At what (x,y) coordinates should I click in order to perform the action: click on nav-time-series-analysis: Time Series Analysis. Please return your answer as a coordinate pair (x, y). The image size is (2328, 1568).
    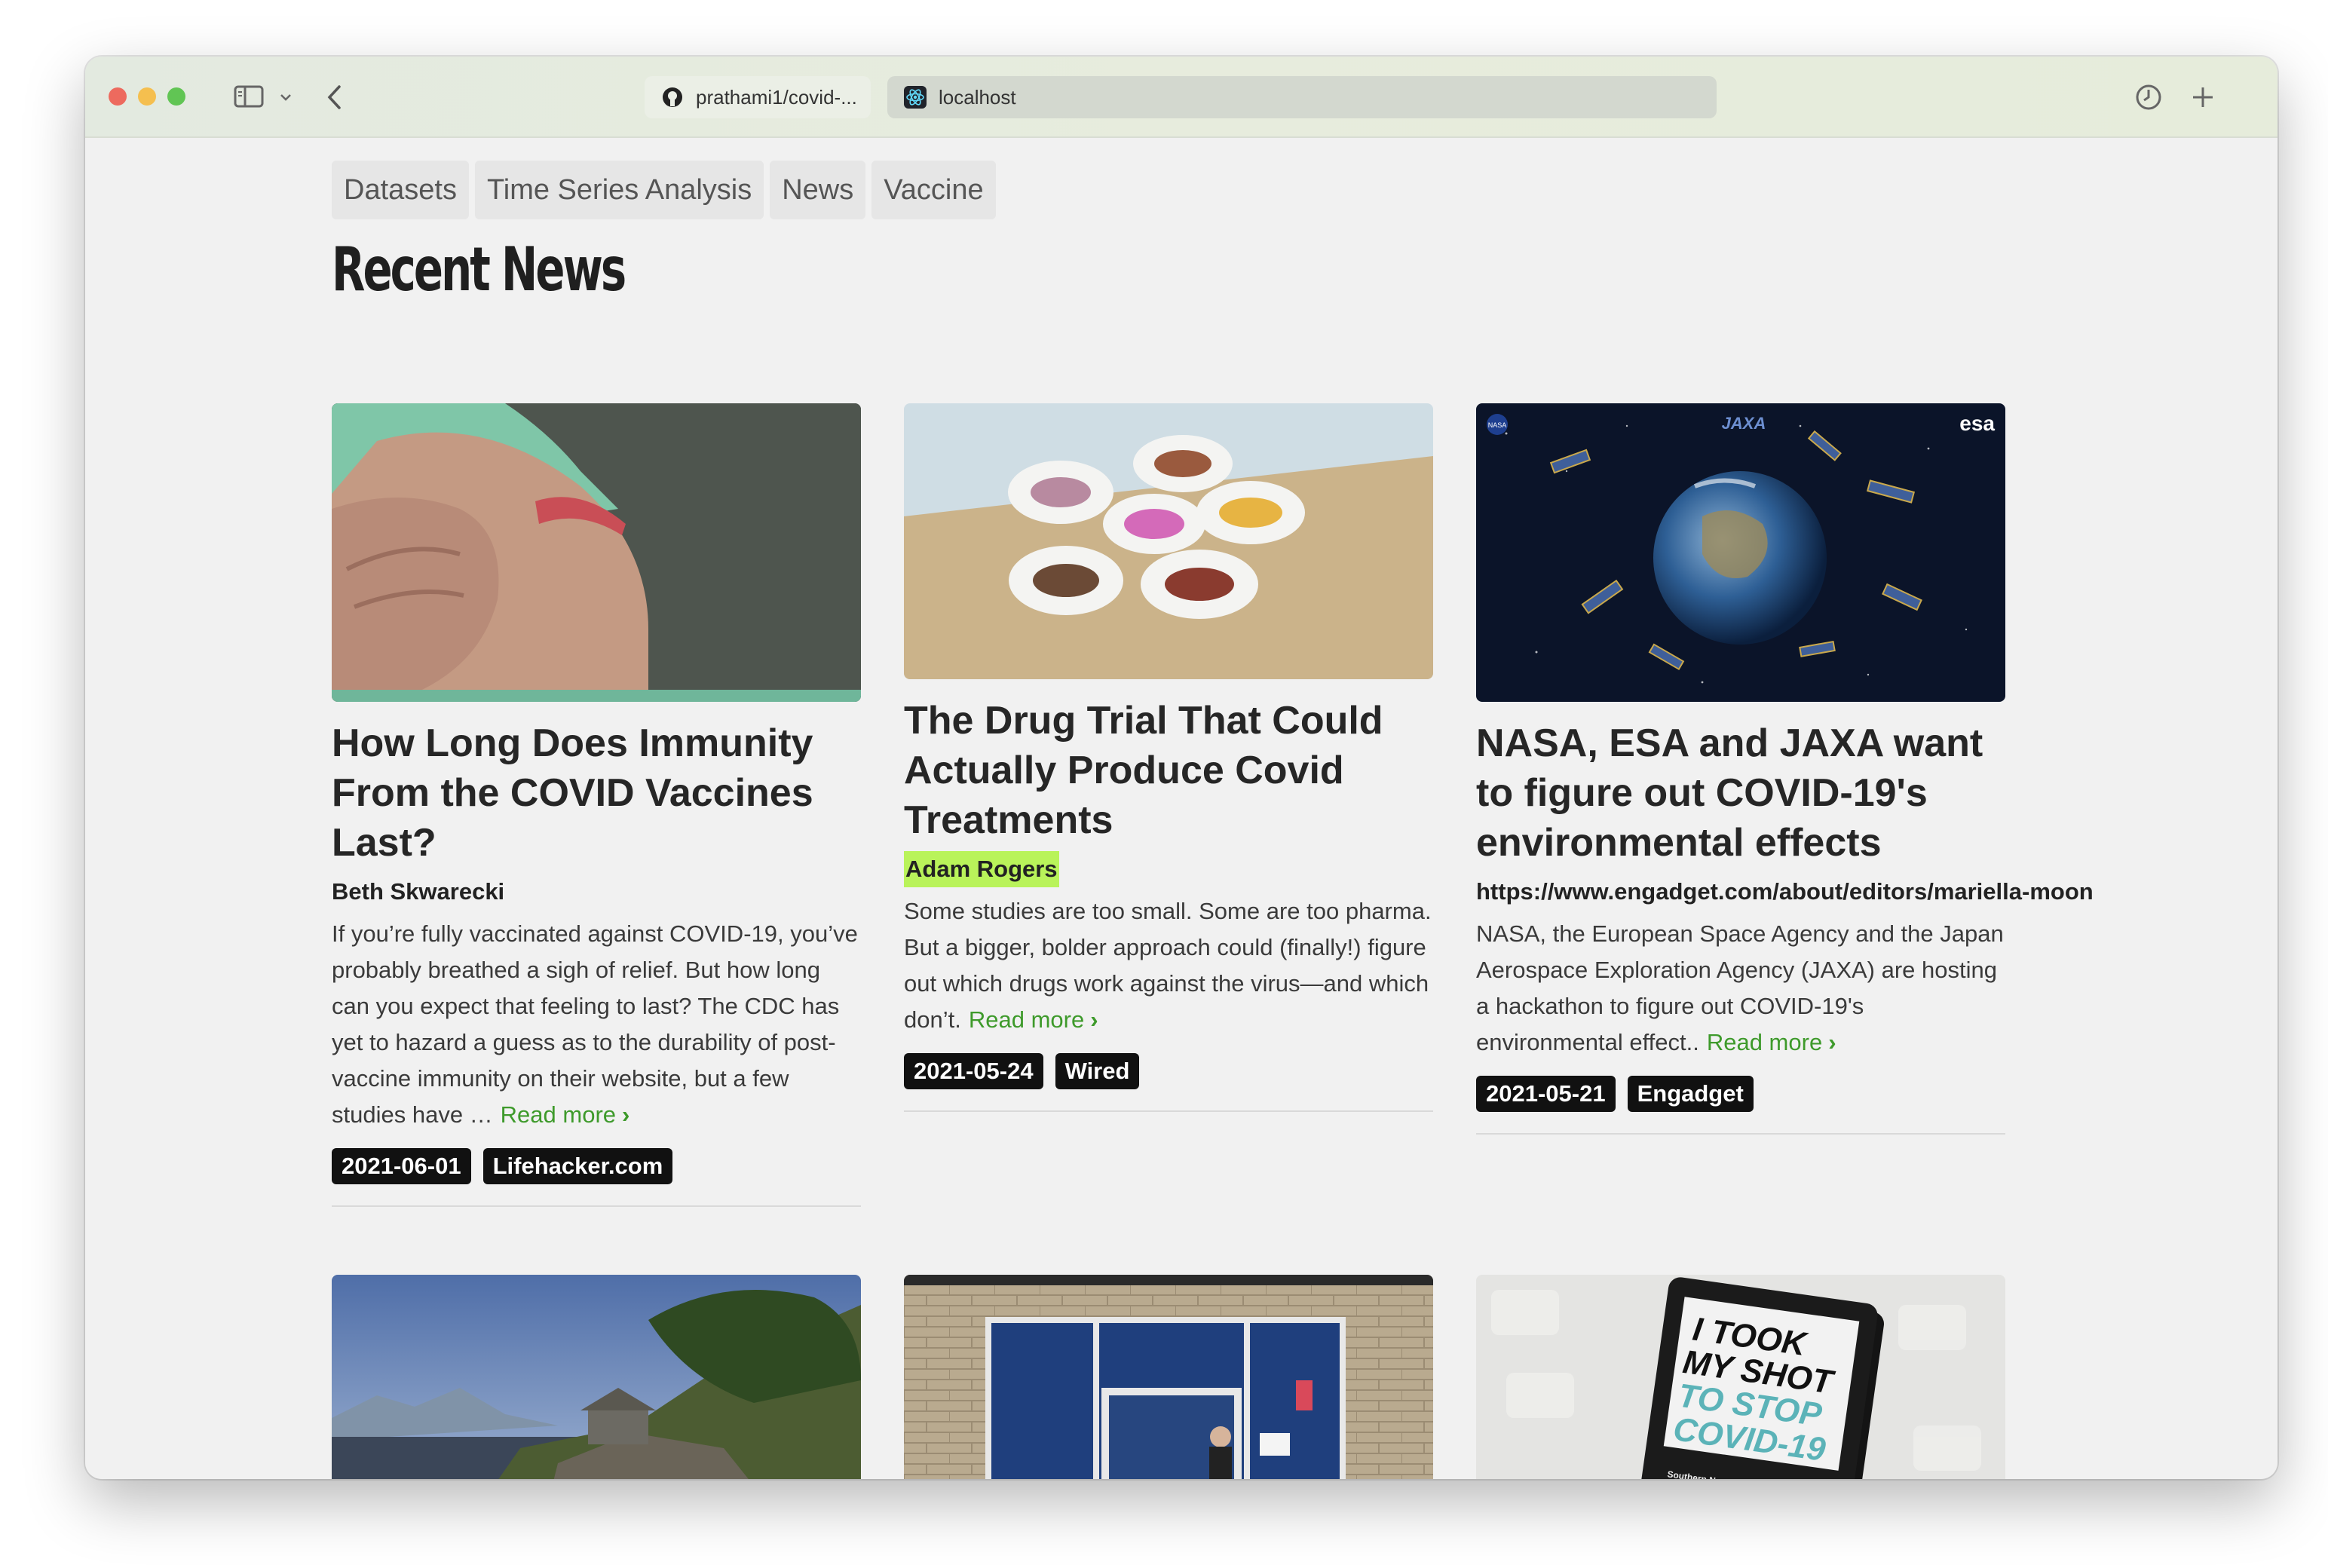
    Looking at the image, I should click on (619, 190).